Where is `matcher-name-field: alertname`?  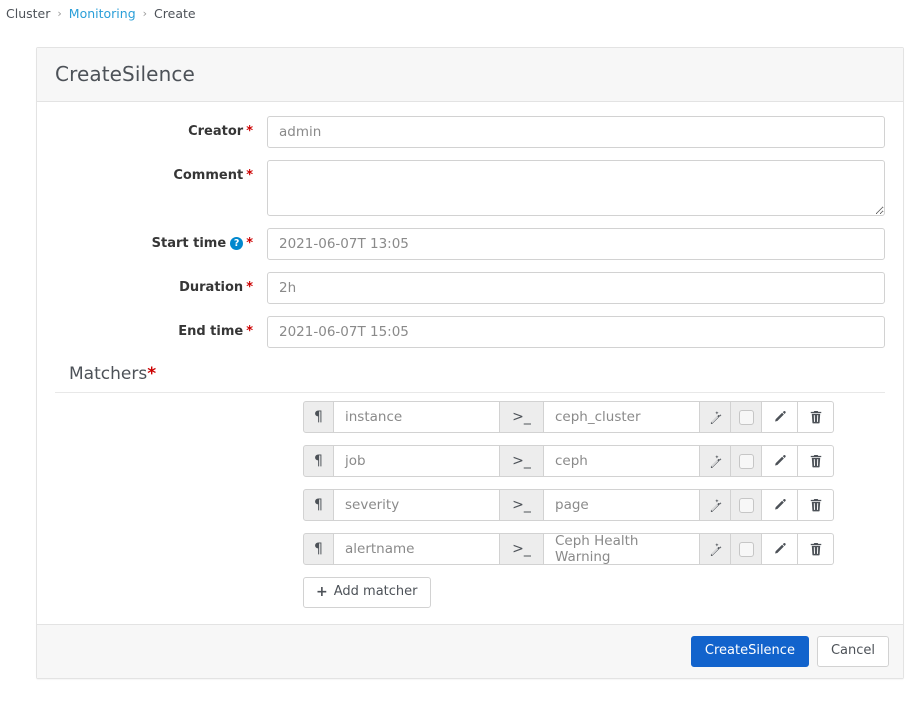 matcher-name-field: alertname is located at coordinates (417, 549).